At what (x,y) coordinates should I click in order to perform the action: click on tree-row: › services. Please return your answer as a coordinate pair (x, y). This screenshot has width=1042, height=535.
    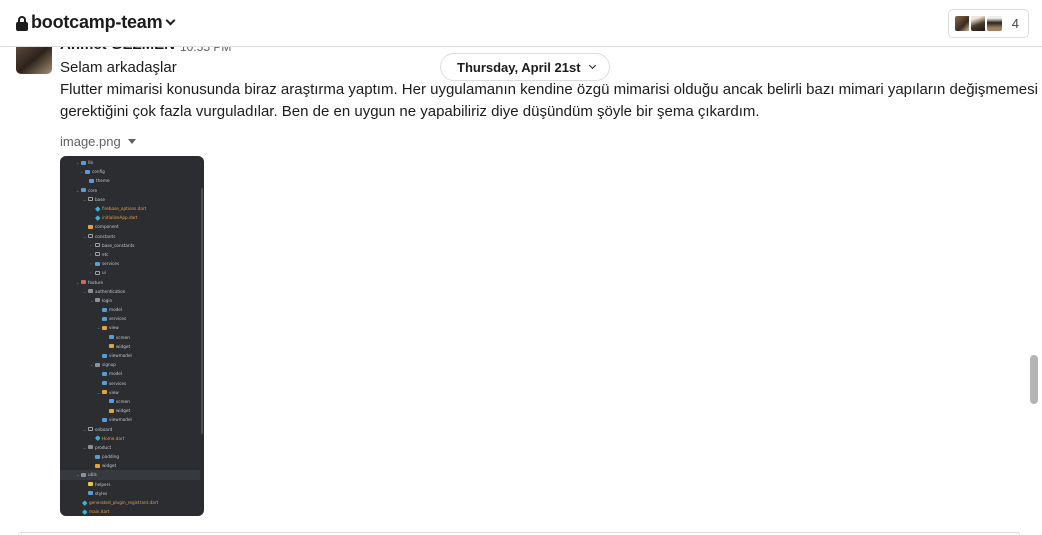
    Looking at the image, I should click on (105, 264).